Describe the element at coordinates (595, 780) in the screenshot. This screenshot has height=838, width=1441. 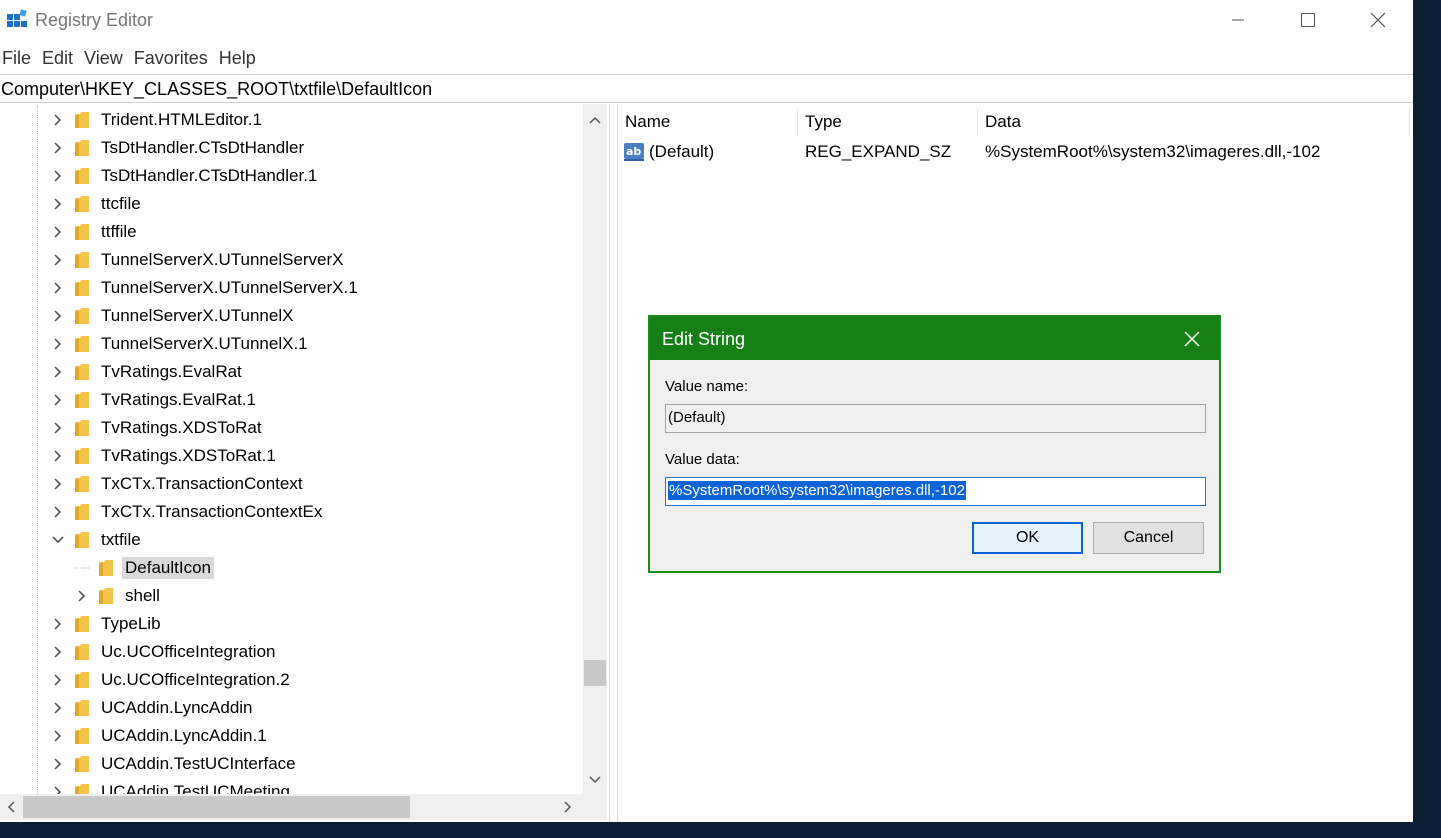
I see `scroll-down-icon` at that location.